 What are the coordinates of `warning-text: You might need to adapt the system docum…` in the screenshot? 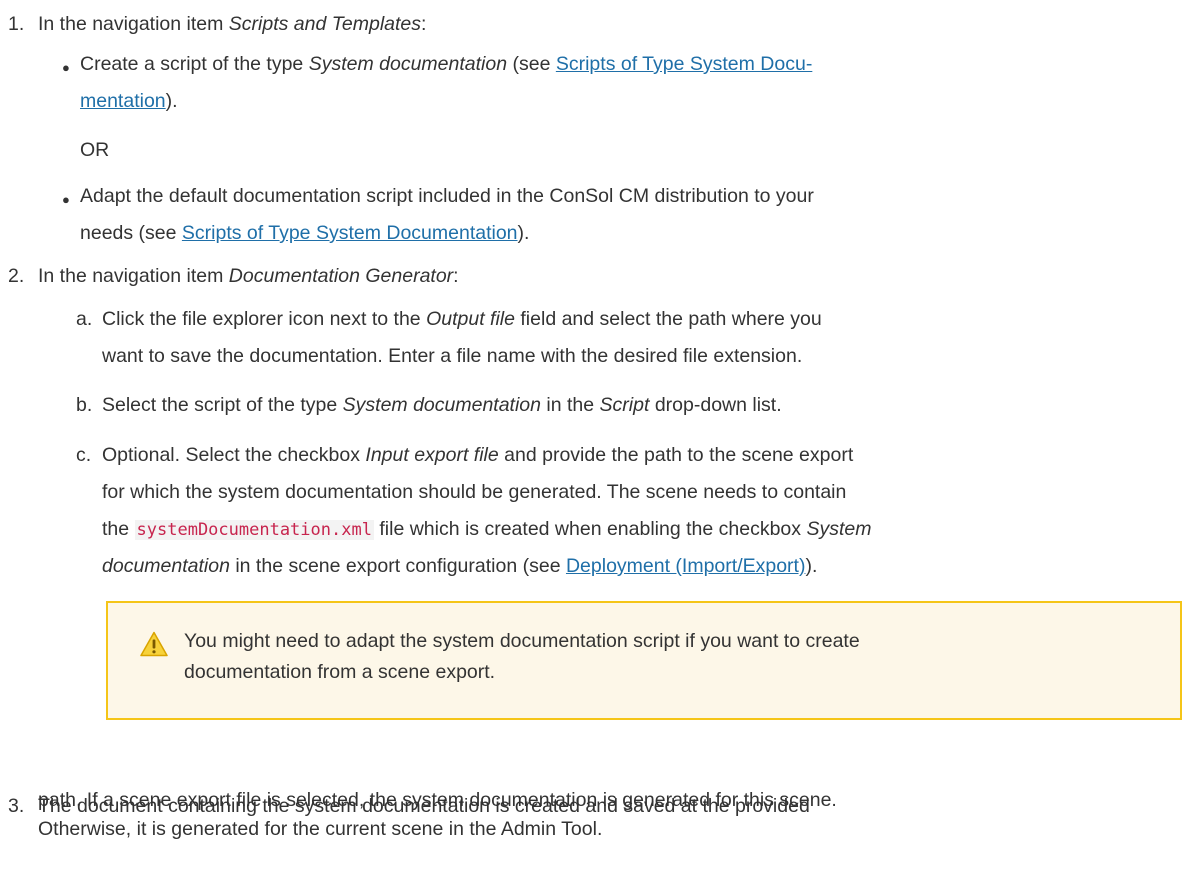 It's located at (664, 657).